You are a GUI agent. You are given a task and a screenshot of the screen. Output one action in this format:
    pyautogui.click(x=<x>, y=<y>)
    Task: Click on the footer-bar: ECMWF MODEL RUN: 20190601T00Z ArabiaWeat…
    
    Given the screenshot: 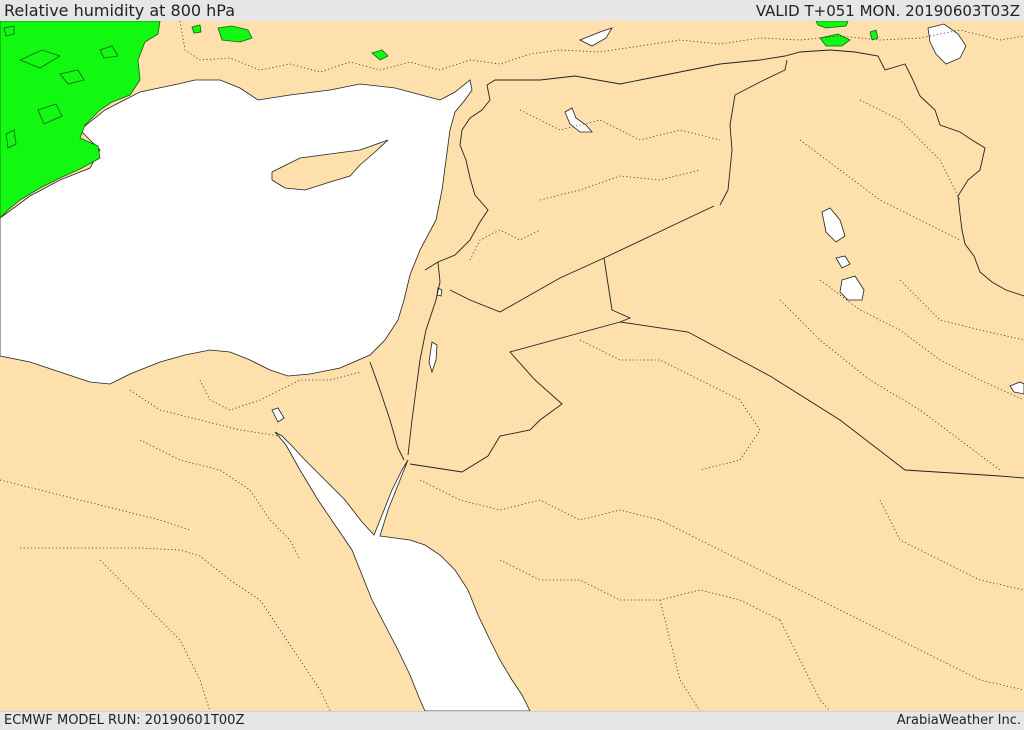 What is the action you would take?
    pyautogui.click(x=512, y=720)
    